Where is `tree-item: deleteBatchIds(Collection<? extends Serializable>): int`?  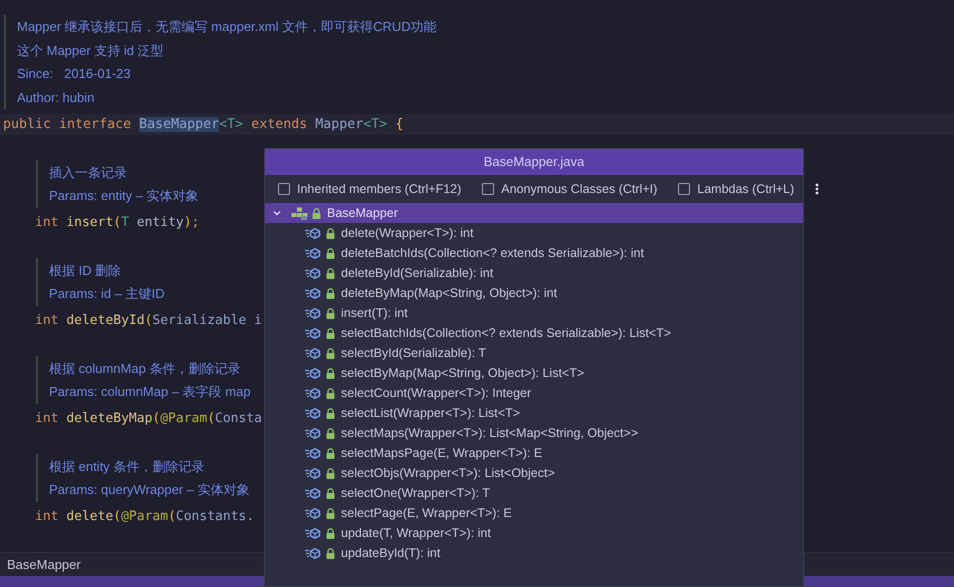 tree-item: deleteBatchIds(Collection<? extends Serializable>): int is located at coordinates (534, 253).